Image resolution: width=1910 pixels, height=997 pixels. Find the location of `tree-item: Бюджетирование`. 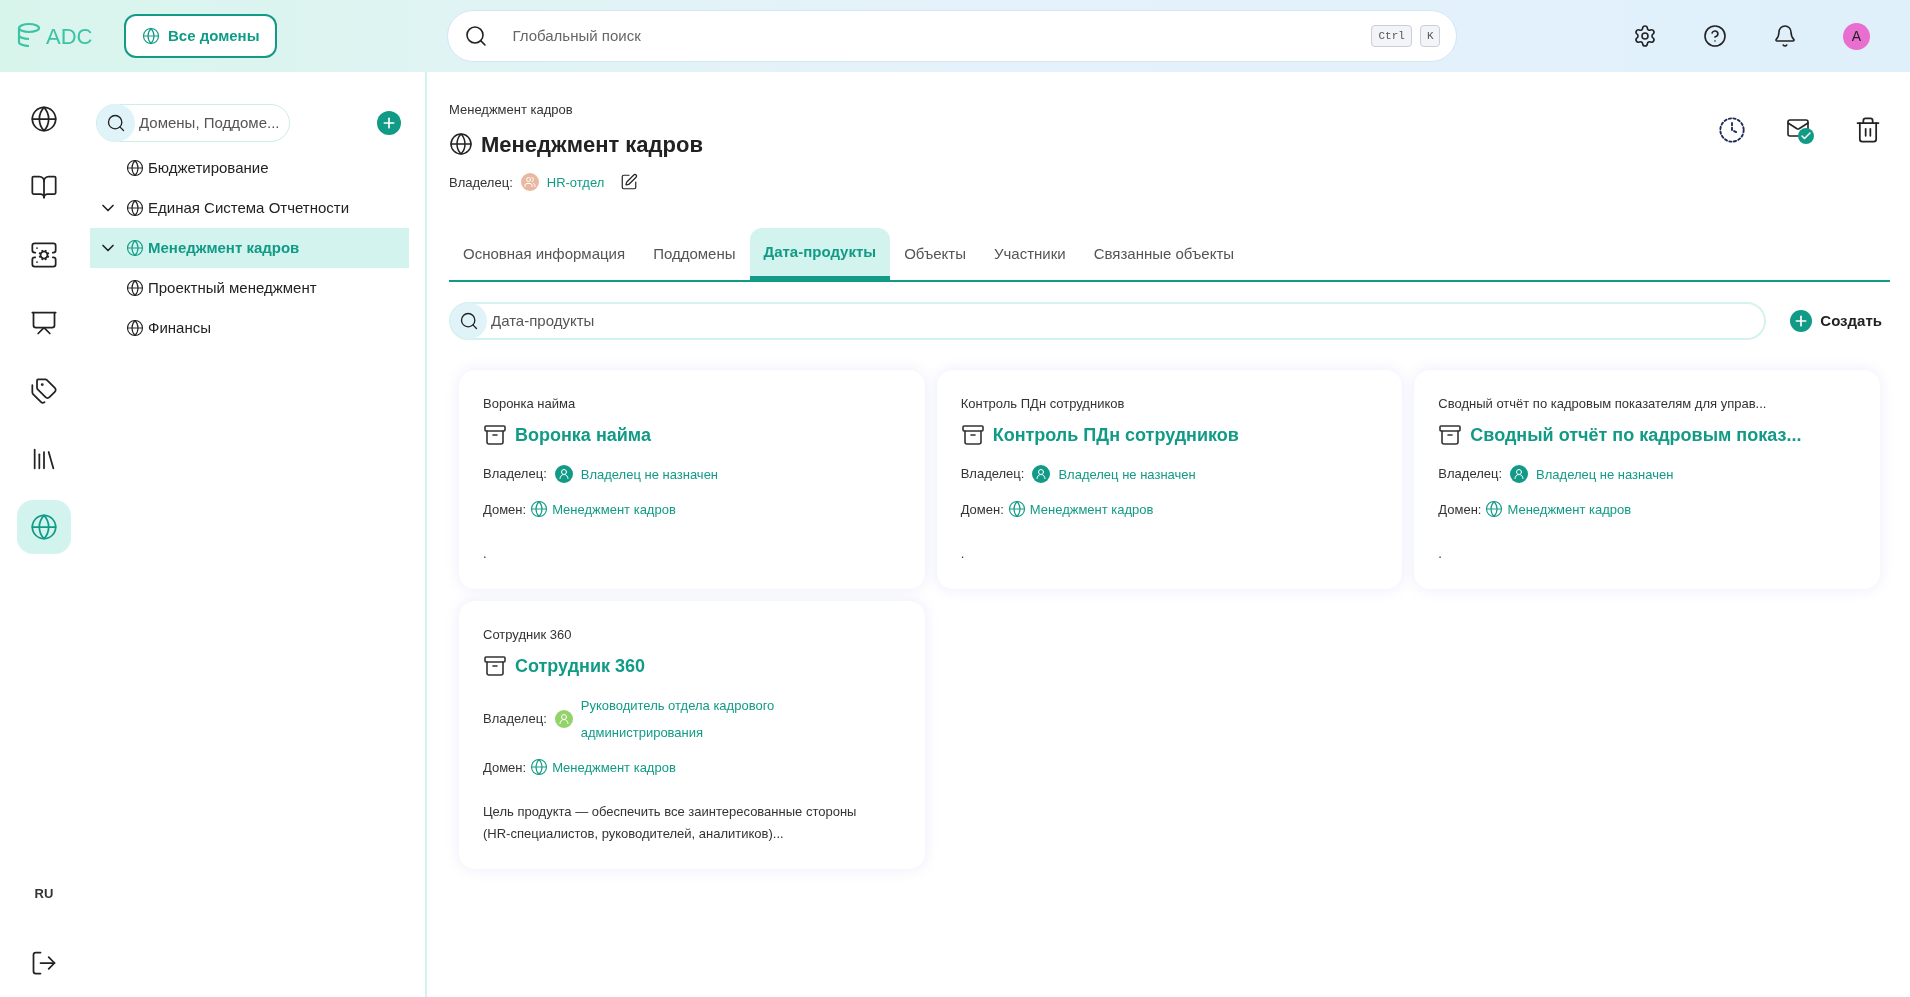

tree-item: Бюджетирование is located at coordinates (249, 168).